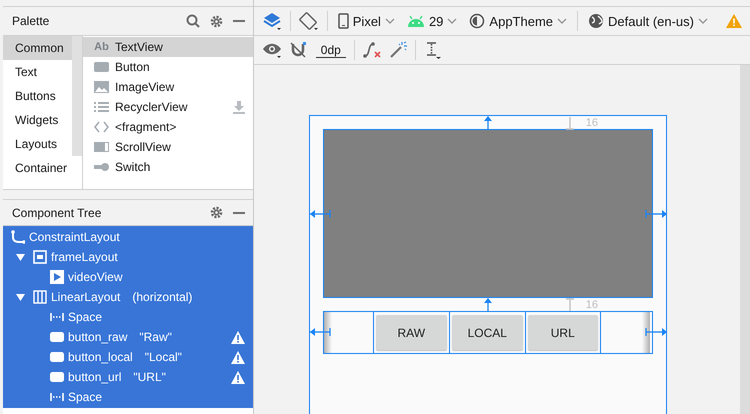  What do you see at coordinates (168, 167) in the screenshot?
I see `widget-item: Switch` at bounding box center [168, 167].